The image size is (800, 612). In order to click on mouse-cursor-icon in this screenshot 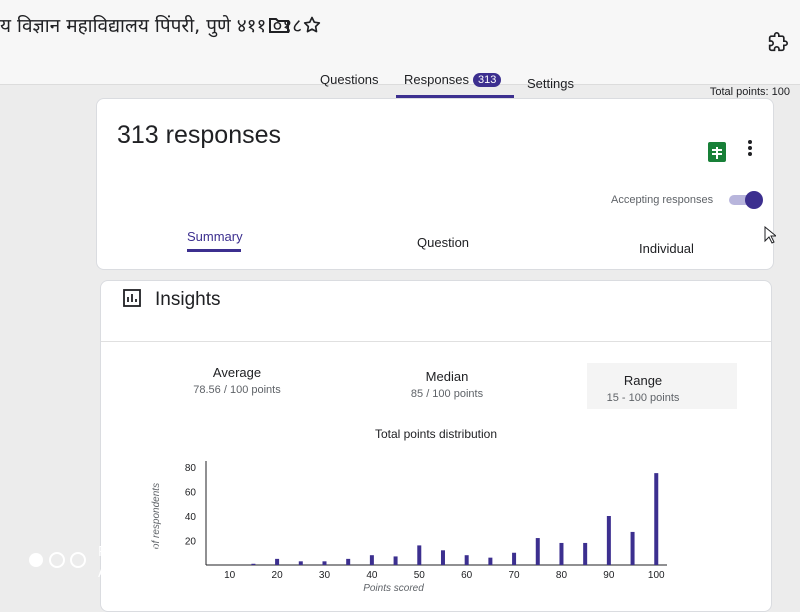, I will do `click(771, 237)`.